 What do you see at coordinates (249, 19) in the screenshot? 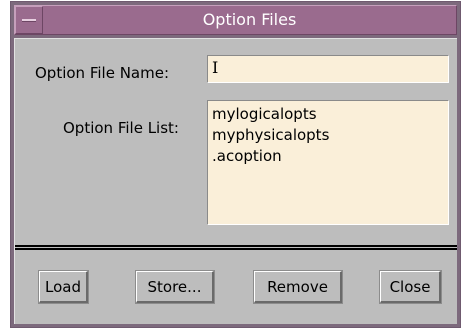
I see `window-title: Option Files` at bounding box center [249, 19].